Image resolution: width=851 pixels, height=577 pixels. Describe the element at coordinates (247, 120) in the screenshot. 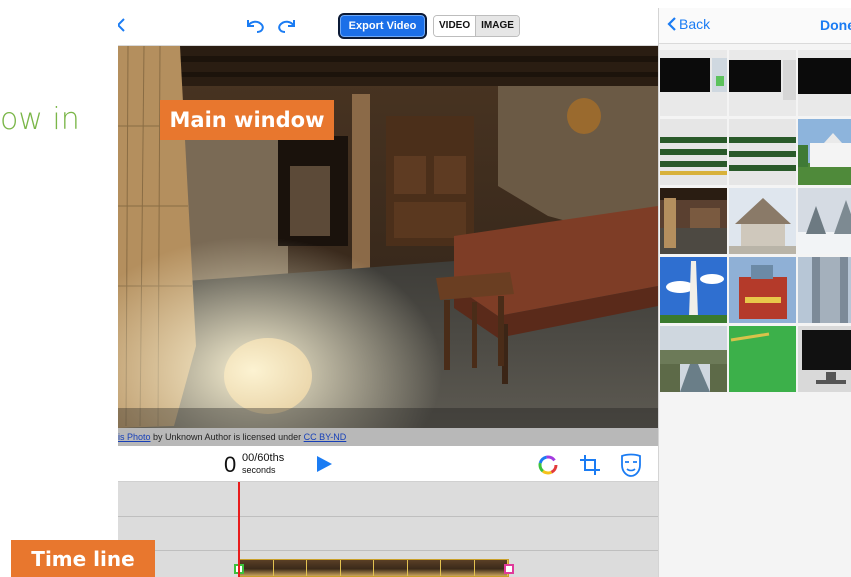

I see `main-window-label: Main window` at that location.